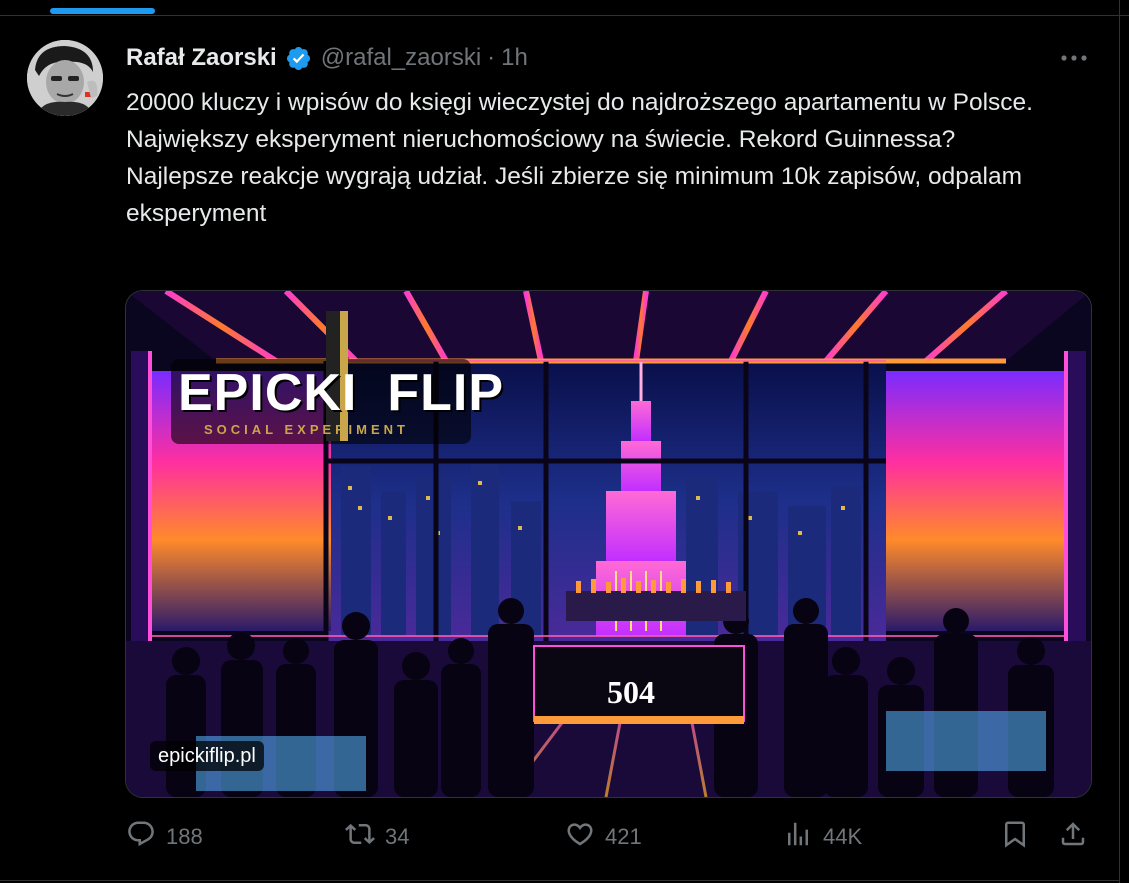 The height and width of the screenshot is (883, 1129). I want to click on avatar, so click(65, 78).